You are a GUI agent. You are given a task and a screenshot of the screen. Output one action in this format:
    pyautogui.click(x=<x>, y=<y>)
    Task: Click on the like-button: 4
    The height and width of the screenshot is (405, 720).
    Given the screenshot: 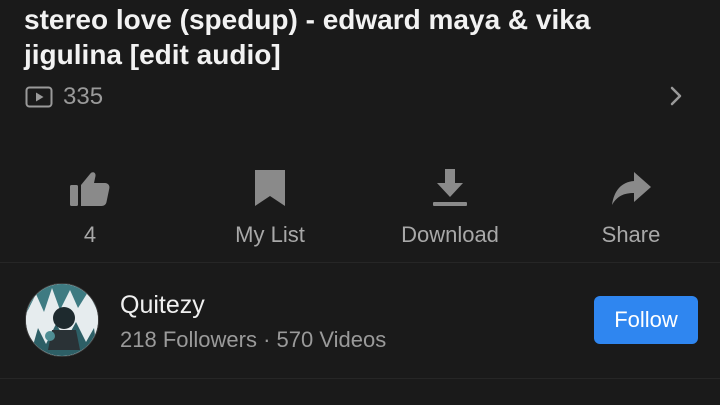 What is the action you would take?
    pyautogui.click(x=90, y=210)
    